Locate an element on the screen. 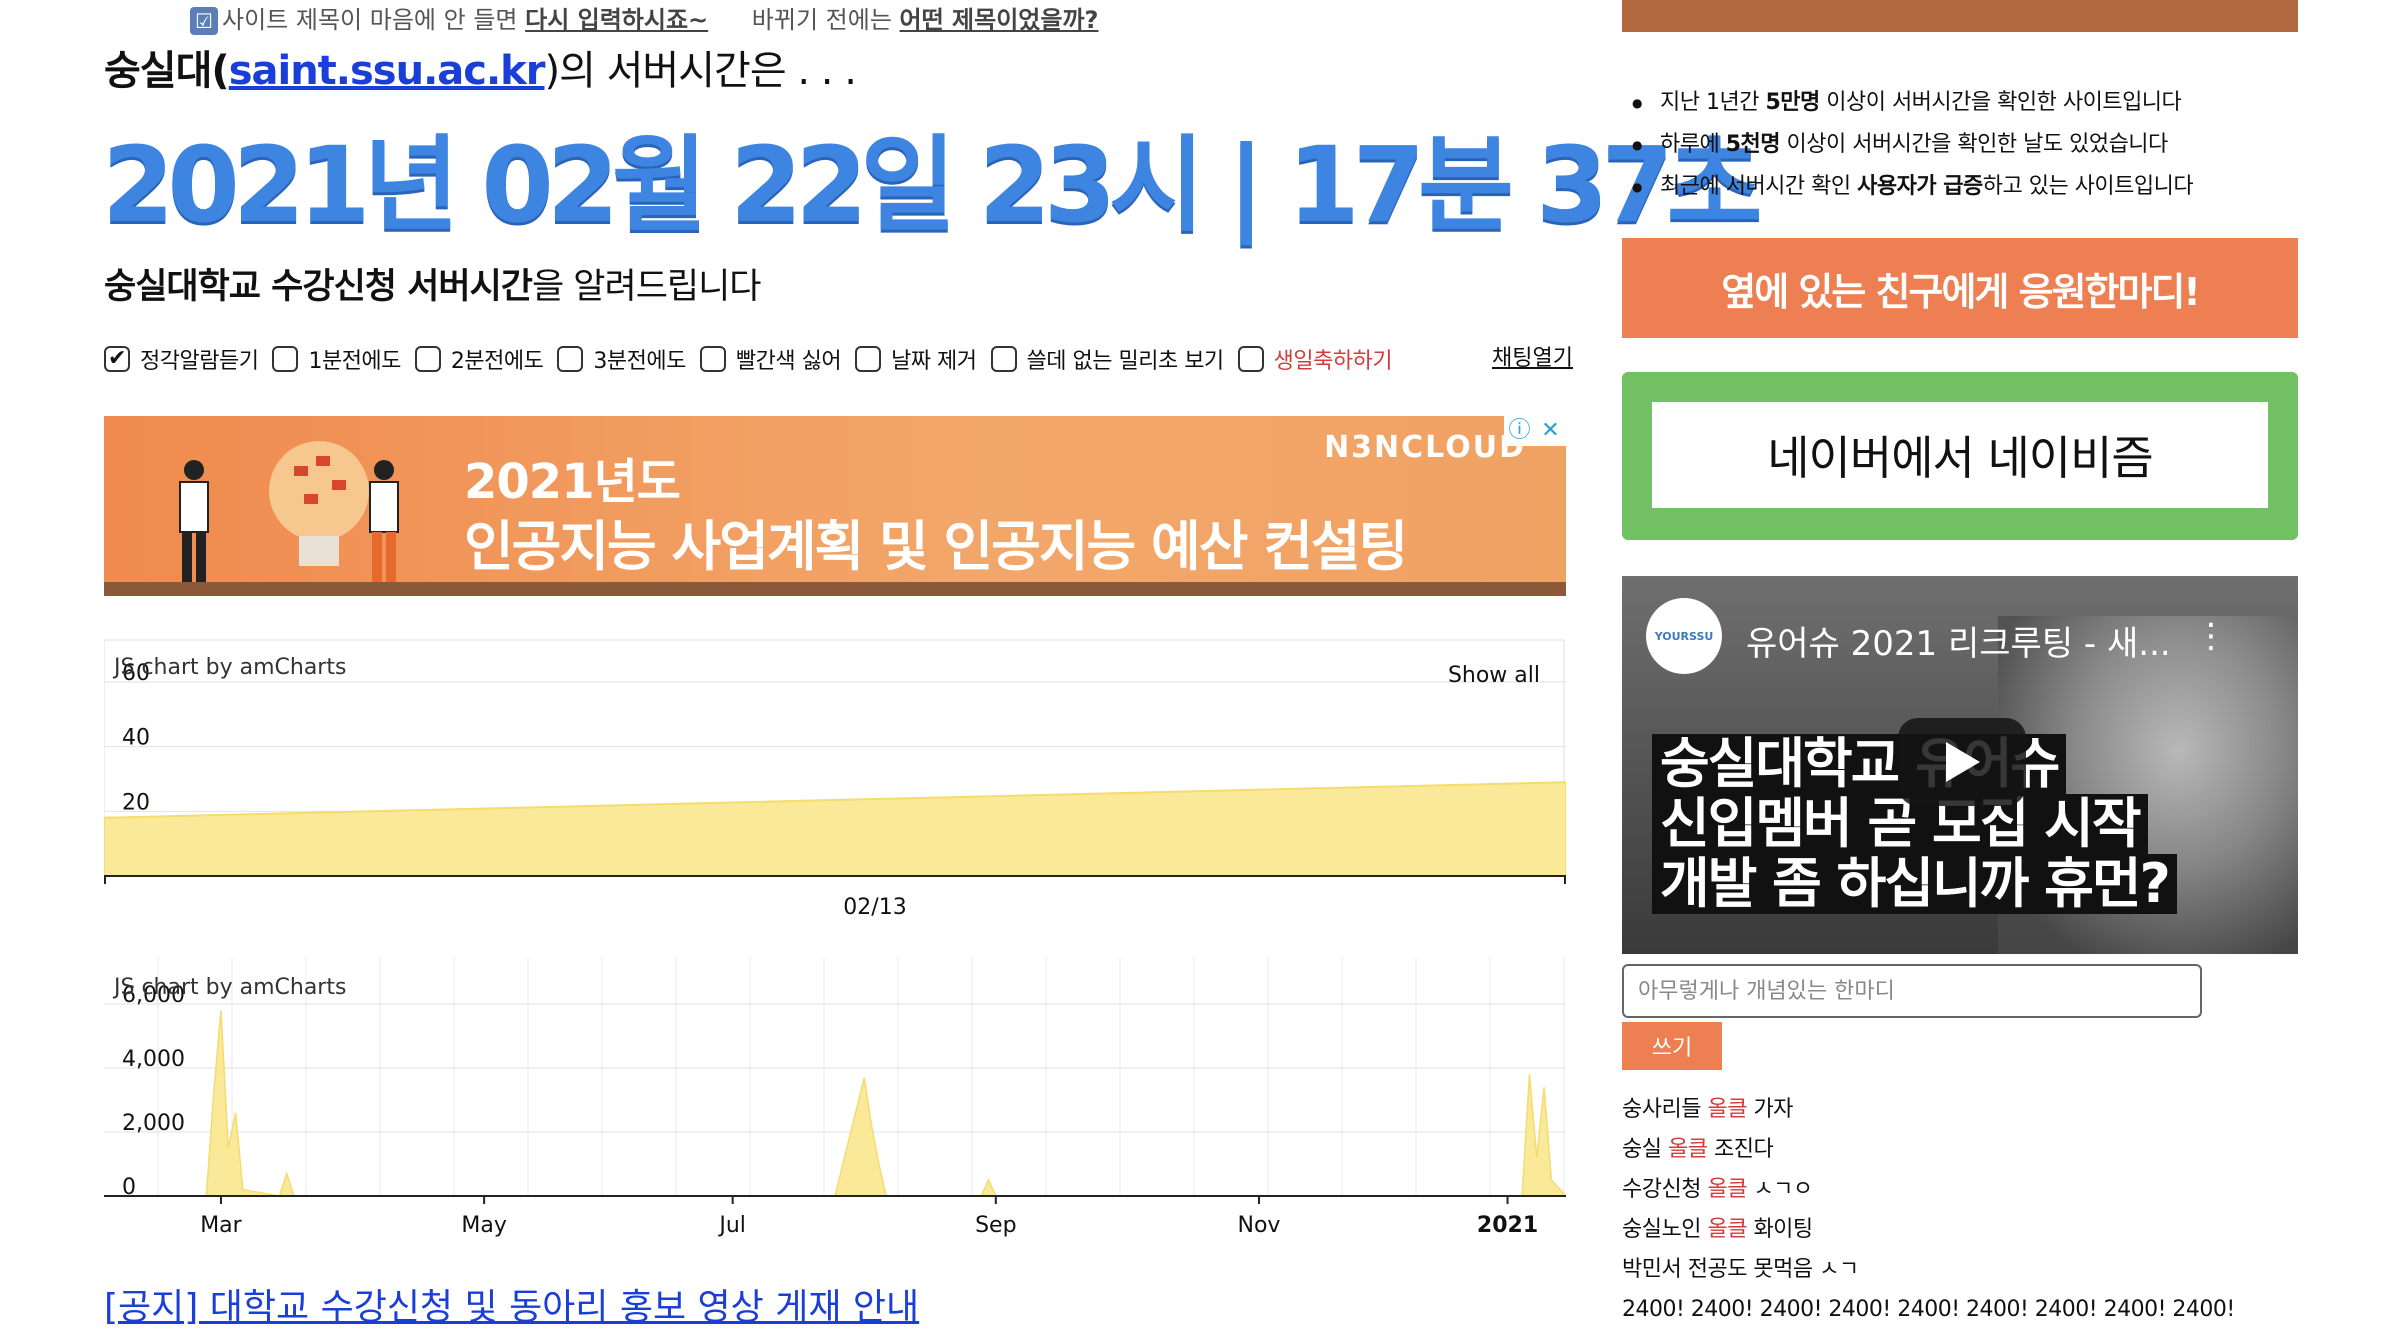 The image size is (2388, 1330). y-tick-label: 40 is located at coordinates (136, 738).